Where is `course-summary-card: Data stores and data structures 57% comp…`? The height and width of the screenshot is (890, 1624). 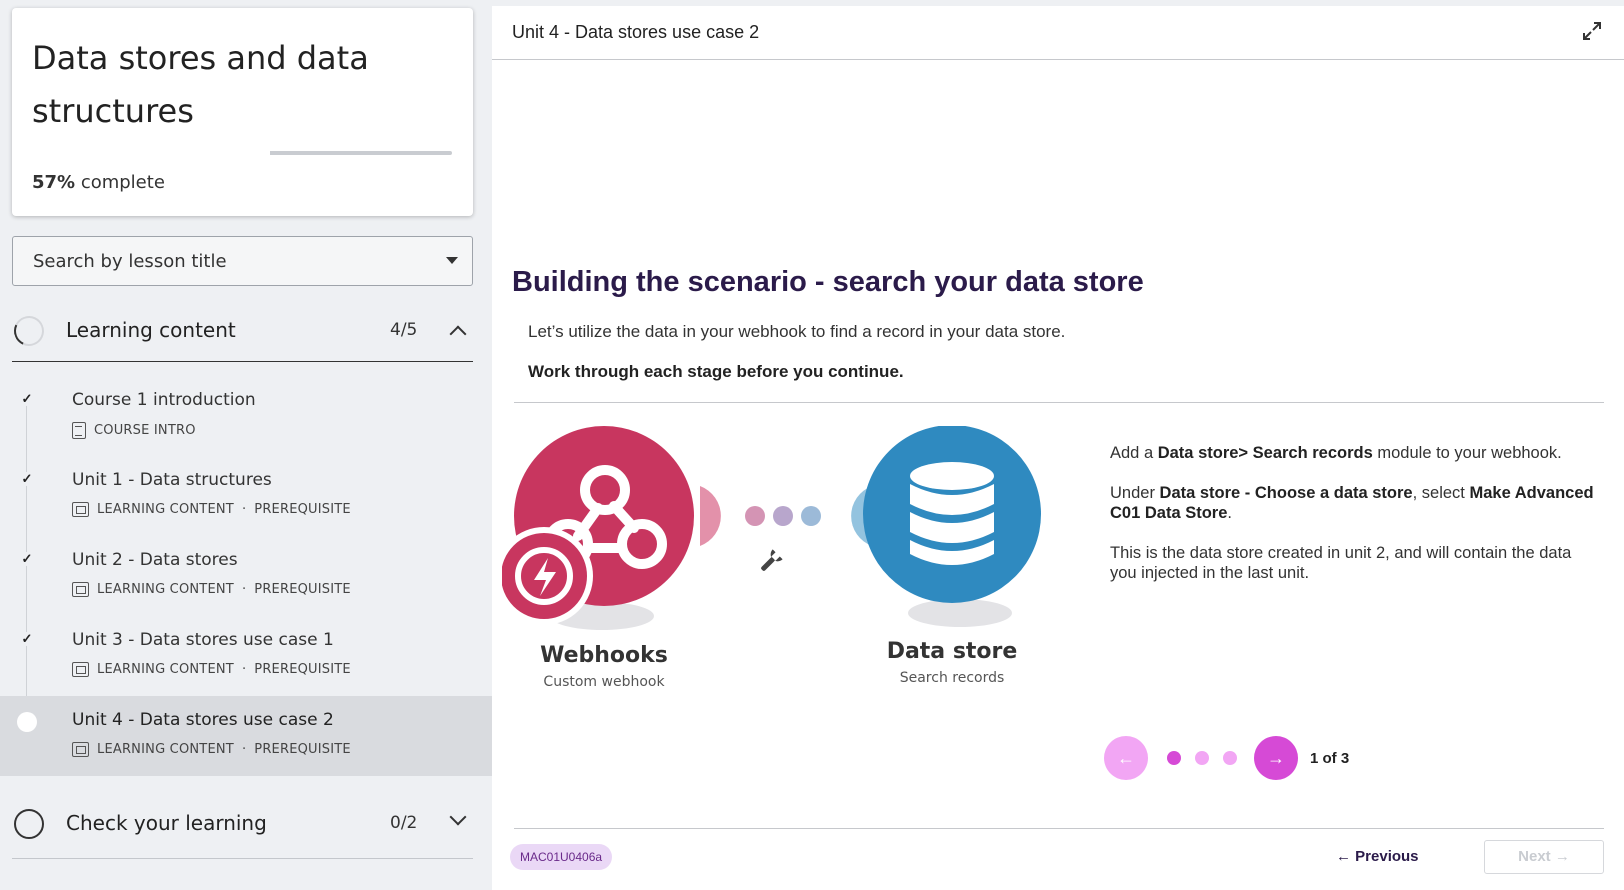
course-summary-card: Data stores and data structures 57% comp… is located at coordinates (242, 112).